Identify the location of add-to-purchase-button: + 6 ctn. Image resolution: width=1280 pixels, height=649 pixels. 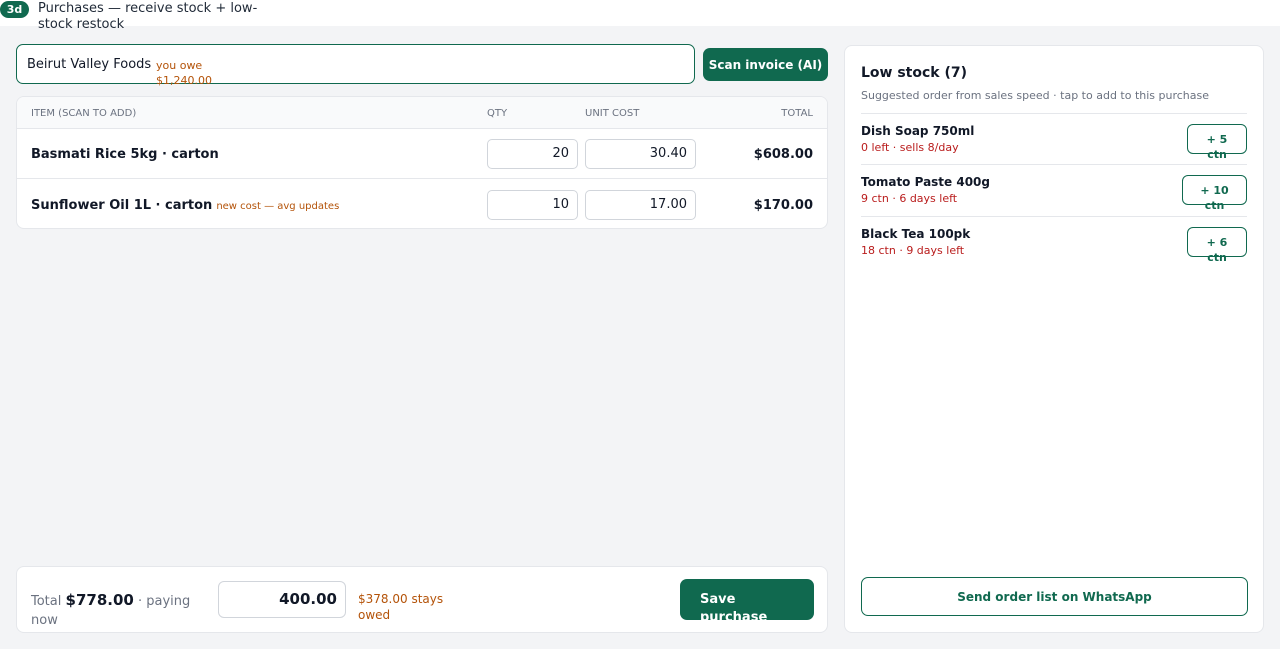
(1217, 245).